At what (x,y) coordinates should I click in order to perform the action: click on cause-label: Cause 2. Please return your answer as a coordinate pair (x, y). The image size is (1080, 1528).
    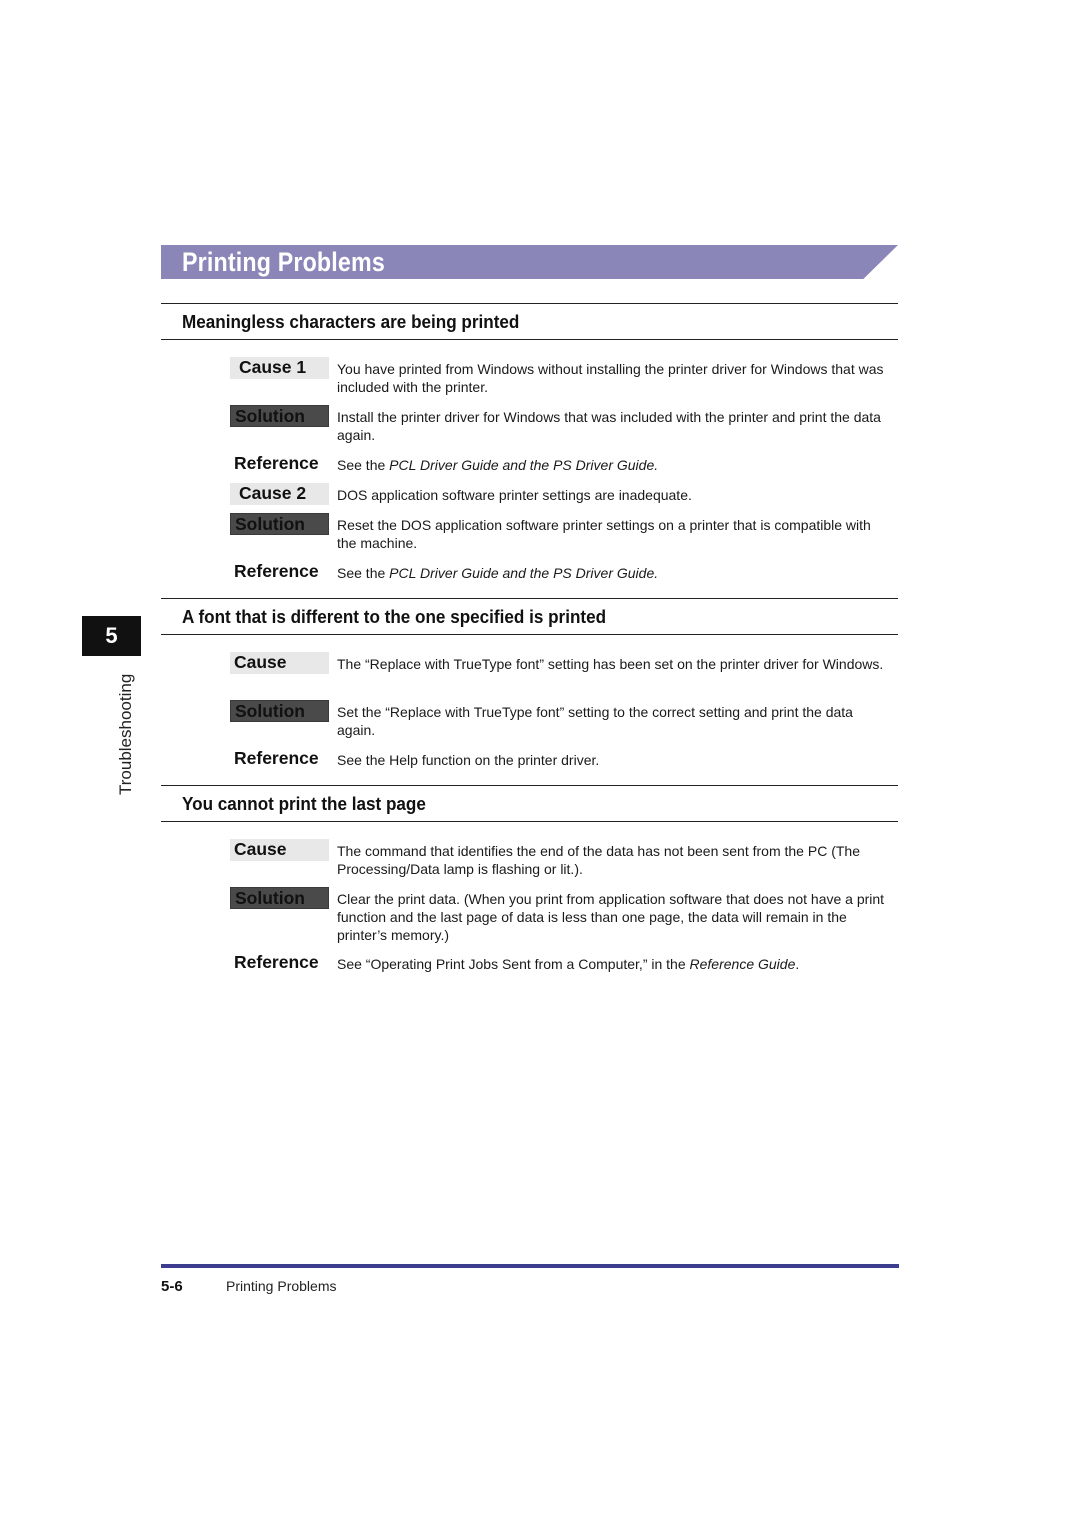
    Looking at the image, I should click on (279, 494).